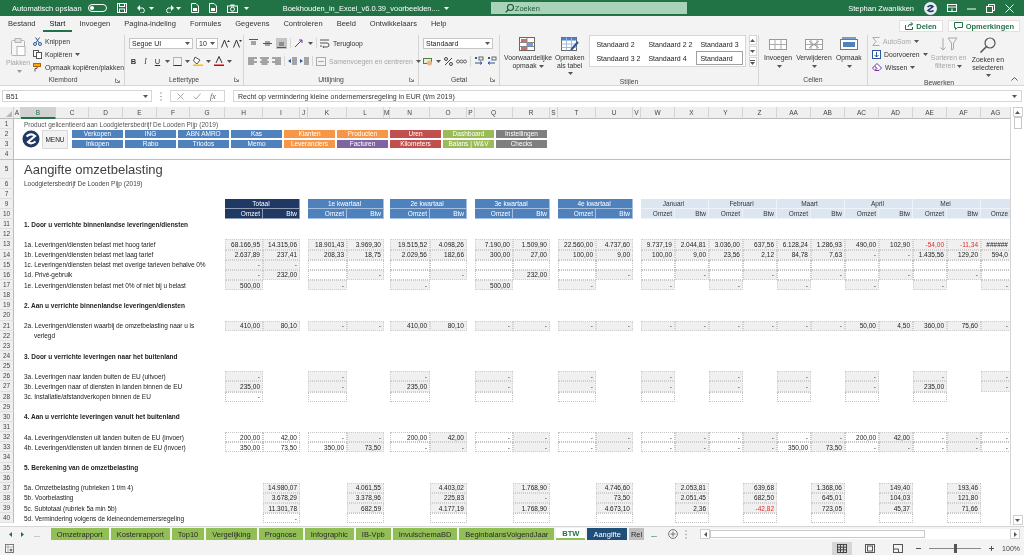  Describe the element at coordinates (325, 43) in the screenshot. I see `wrap-text-icon` at that location.